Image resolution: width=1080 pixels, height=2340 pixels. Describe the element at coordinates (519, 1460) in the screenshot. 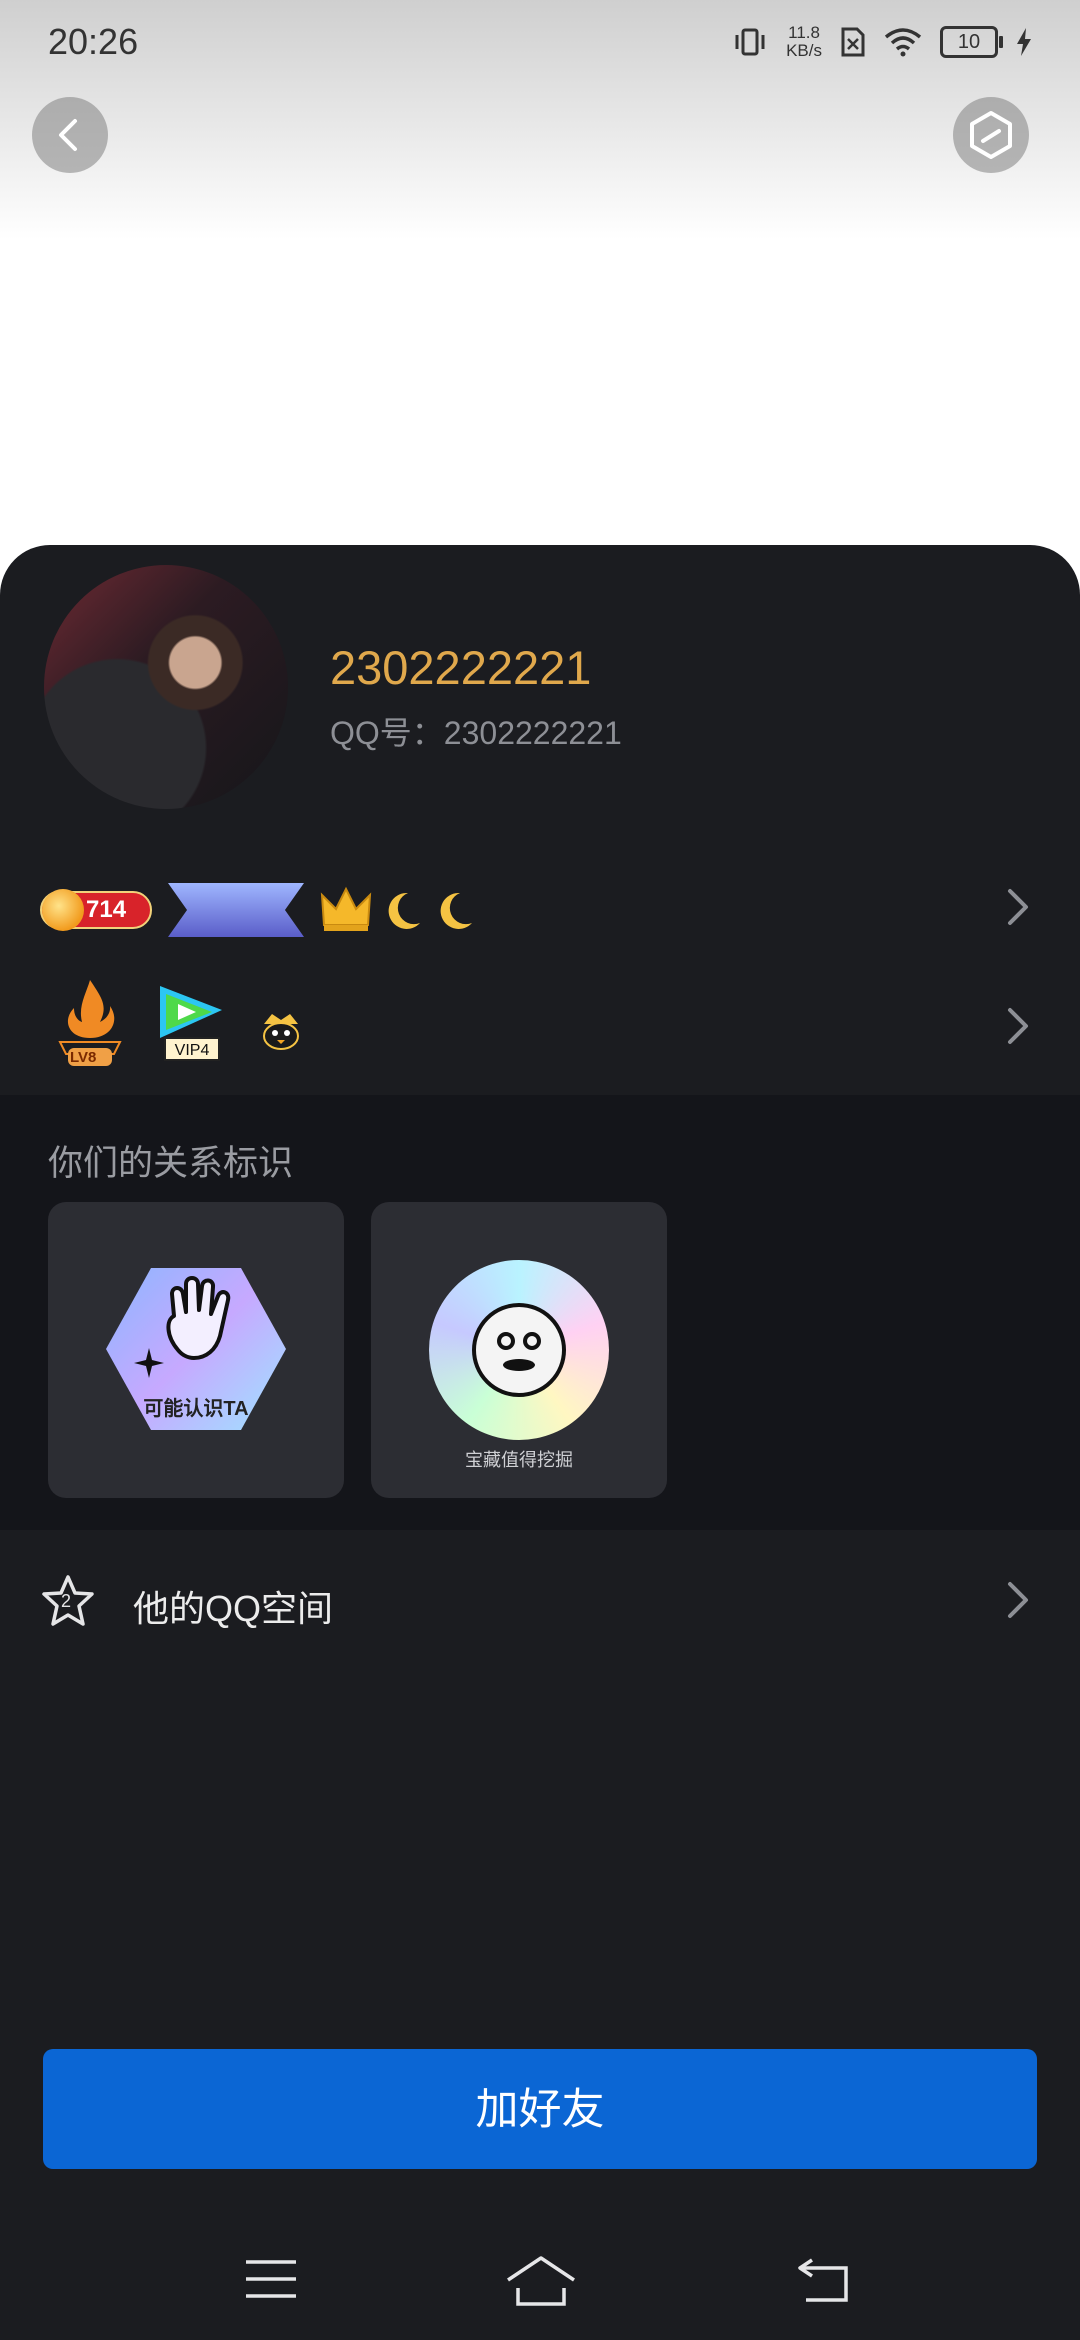

I see `relationship-label-treasure: 宝藏值得挖掘` at that location.